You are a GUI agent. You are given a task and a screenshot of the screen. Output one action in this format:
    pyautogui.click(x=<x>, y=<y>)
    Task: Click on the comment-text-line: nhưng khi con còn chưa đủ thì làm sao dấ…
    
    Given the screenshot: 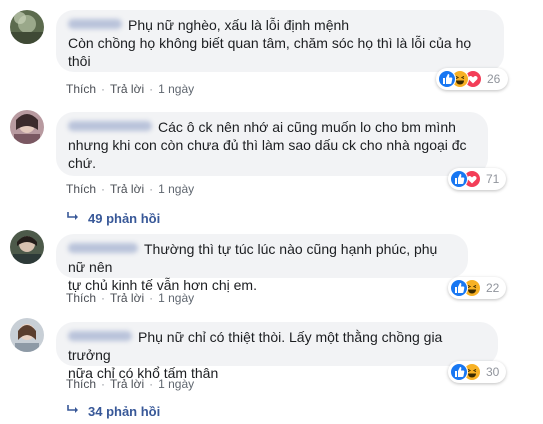 What is the action you would take?
    pyautogui.click(x=267, y=145)
    